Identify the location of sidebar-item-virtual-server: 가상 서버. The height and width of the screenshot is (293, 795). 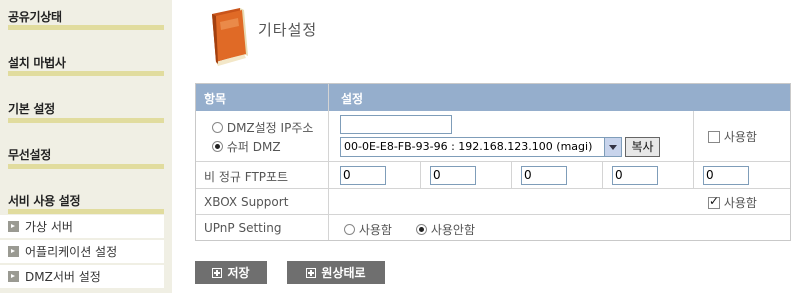
(82, 226).